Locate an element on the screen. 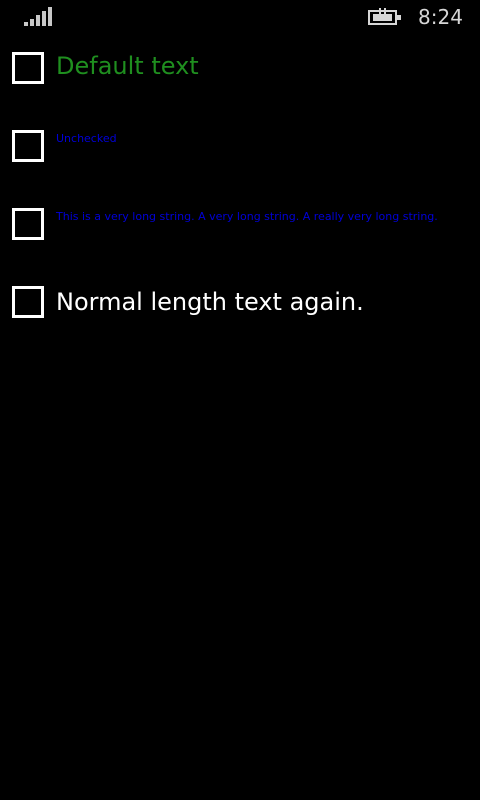  signal-strength-icon is located at coordinates (39, 16).